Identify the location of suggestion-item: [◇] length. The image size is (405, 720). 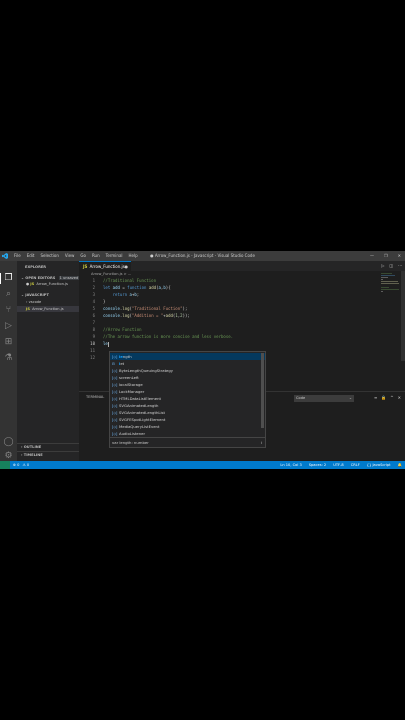
(187, 356).